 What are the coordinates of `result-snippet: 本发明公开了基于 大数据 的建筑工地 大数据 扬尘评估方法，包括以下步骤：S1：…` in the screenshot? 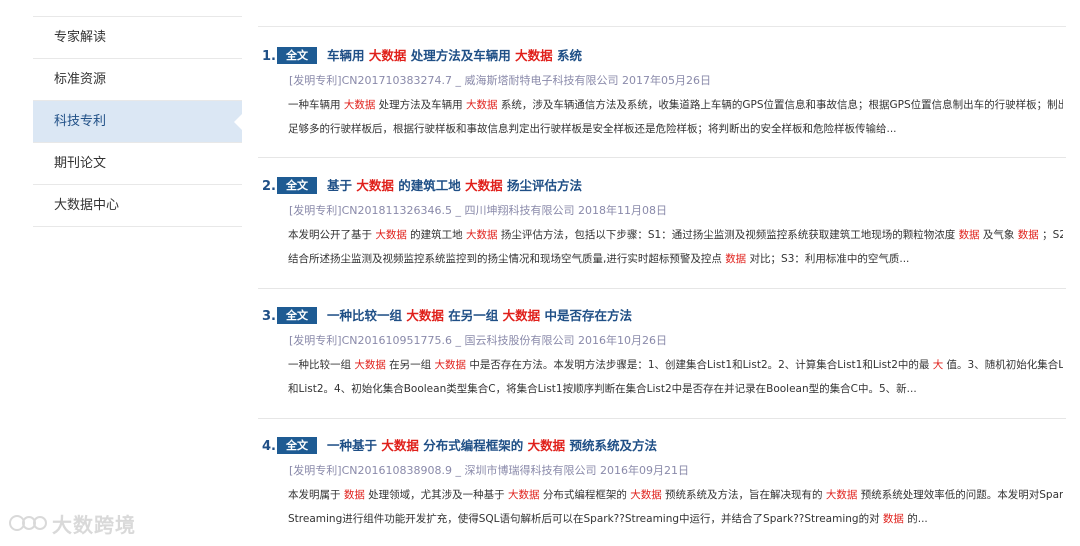 It's located at (675, 247).